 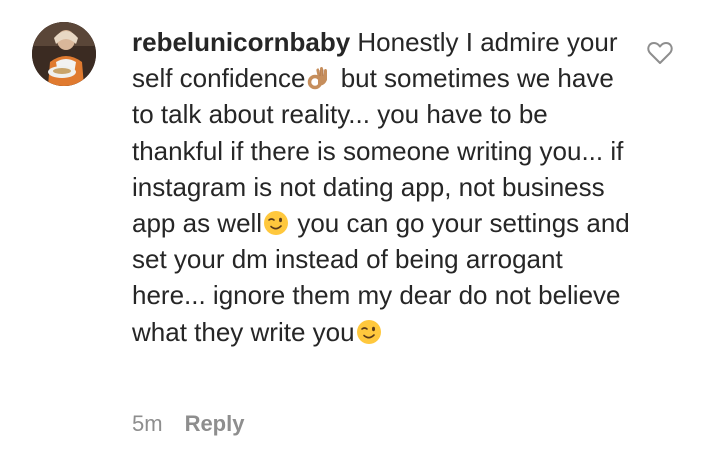 I want to click on avatar-photo, so click(x=64, y=54).